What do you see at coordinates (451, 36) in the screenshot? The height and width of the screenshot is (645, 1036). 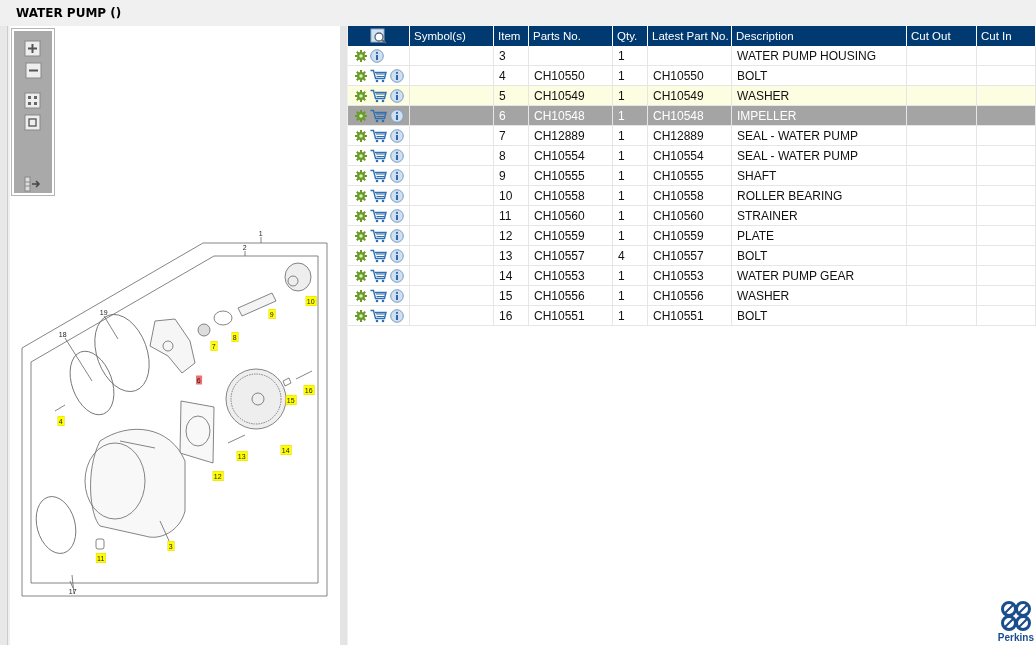 I see `column-header: Symbol(s)` at bounding box center [451, 36].